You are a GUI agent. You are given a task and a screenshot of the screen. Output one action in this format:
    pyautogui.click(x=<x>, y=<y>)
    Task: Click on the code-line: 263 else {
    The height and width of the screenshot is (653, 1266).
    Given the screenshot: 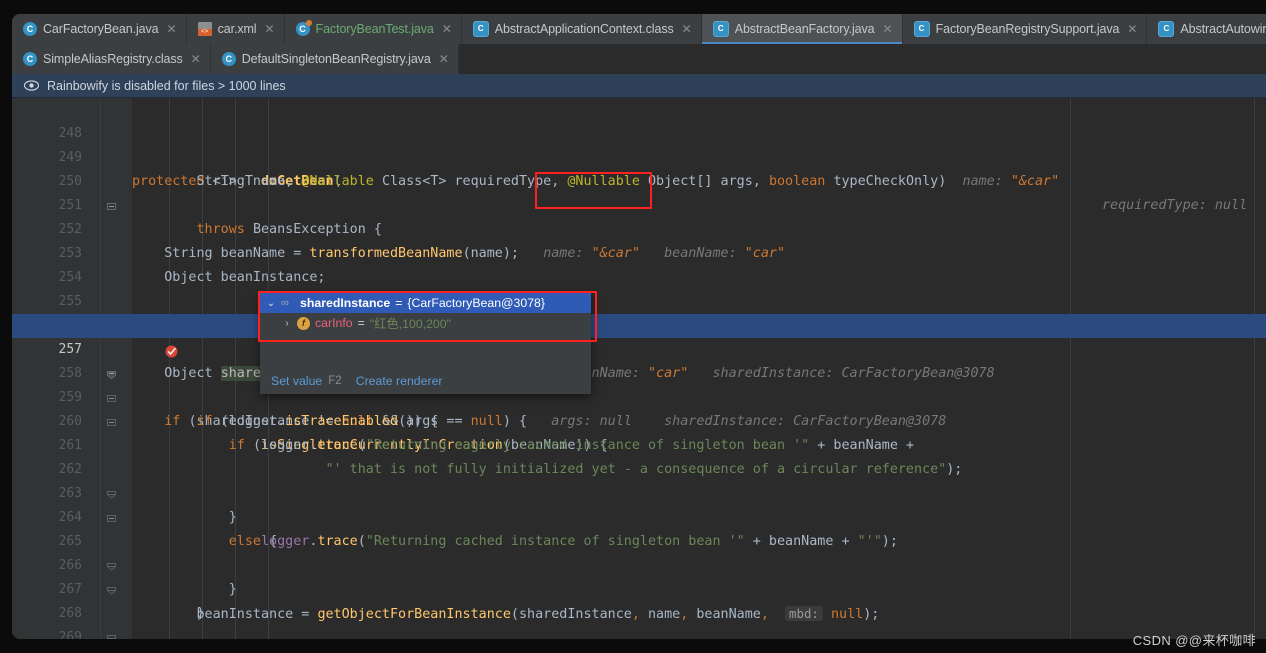 What is the action you would take?
    pyautogui.click(x=639, y=503)
    